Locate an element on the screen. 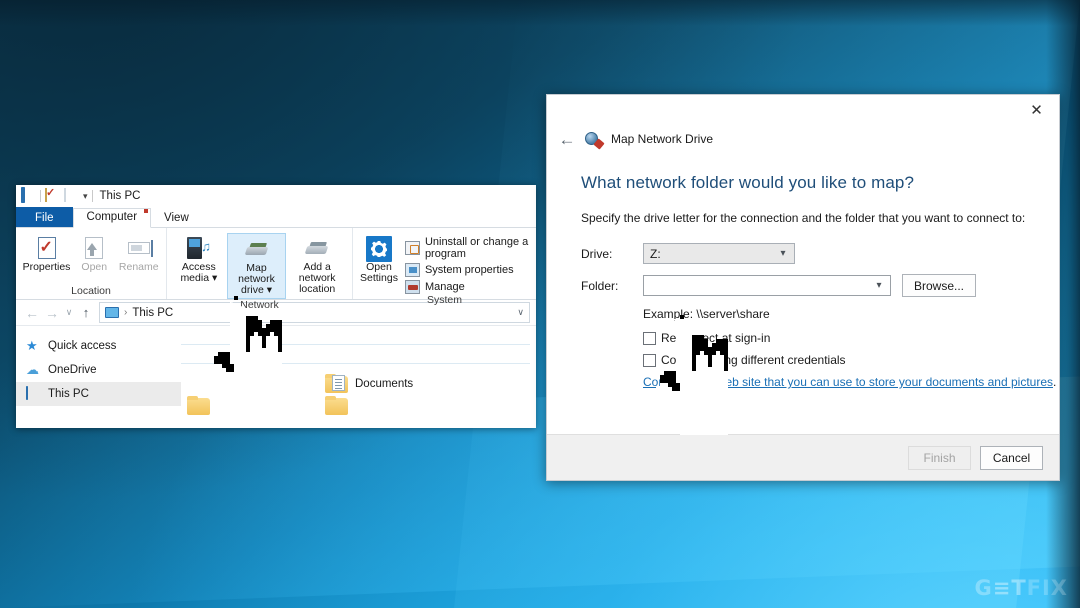  navigation-pane: ★ Quick access ☁ OneDrive This PC is located at coordinates (98, 376).